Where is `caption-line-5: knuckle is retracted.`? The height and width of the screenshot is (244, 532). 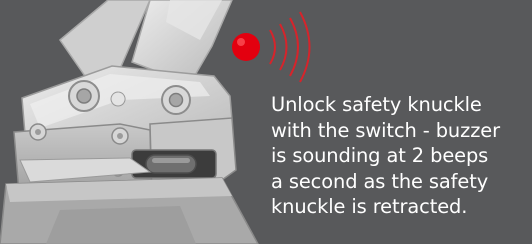 caption-line-5: knuckle is retracted. is located at coordinates (369, 207).